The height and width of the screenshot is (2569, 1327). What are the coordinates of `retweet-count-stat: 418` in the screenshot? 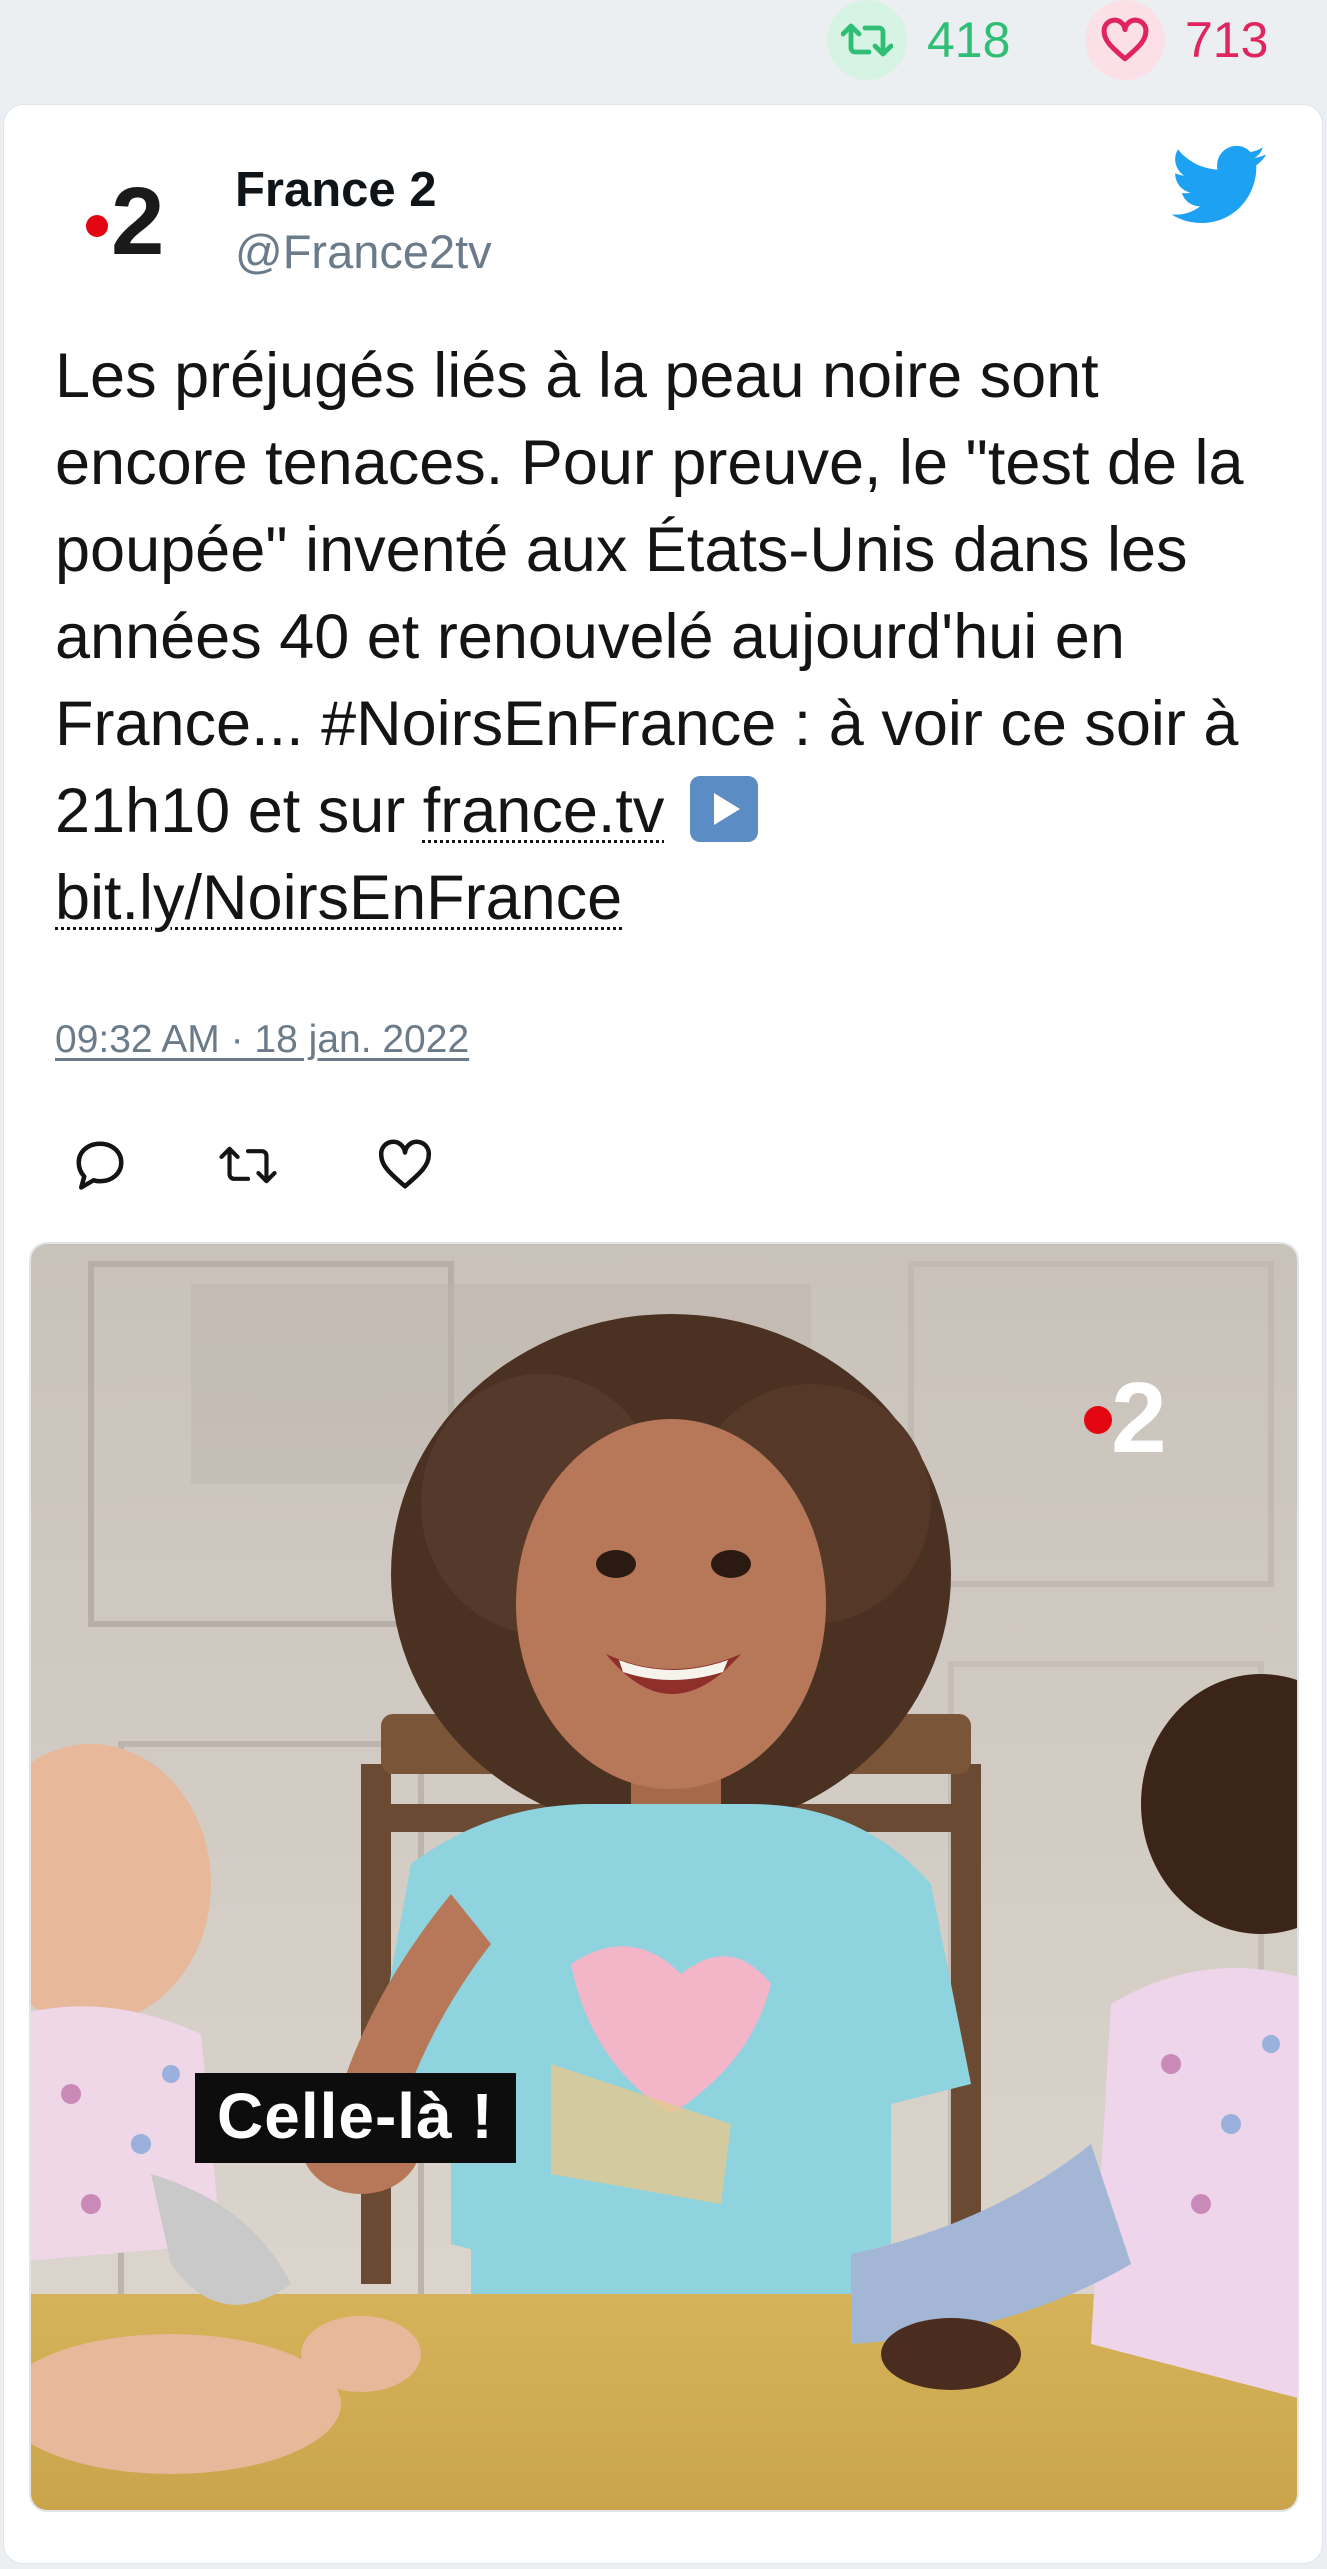 It's located at (918, 40).